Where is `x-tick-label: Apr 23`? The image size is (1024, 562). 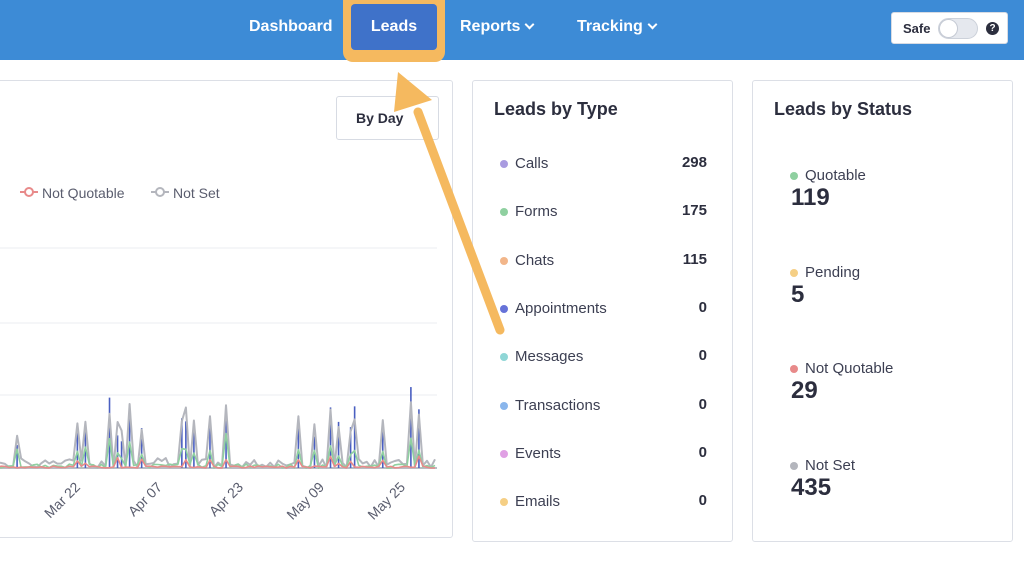
x-tick-label: Apr 23 is located at coordinates (226, 499).